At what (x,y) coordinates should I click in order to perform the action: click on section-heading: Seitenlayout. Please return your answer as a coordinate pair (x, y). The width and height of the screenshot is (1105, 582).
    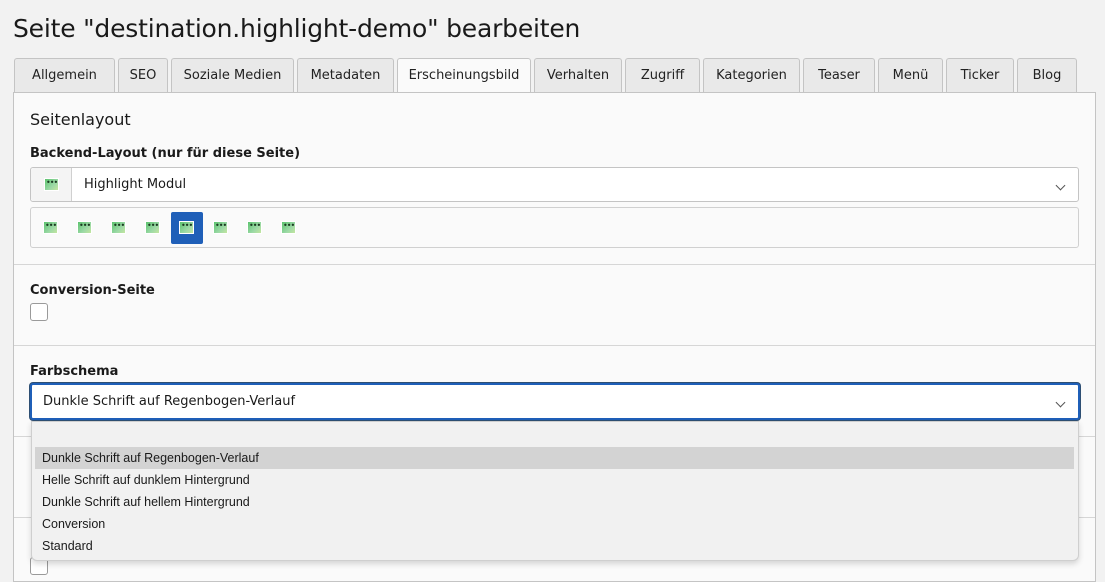
    Looking at the image, I should click on (80, 119).